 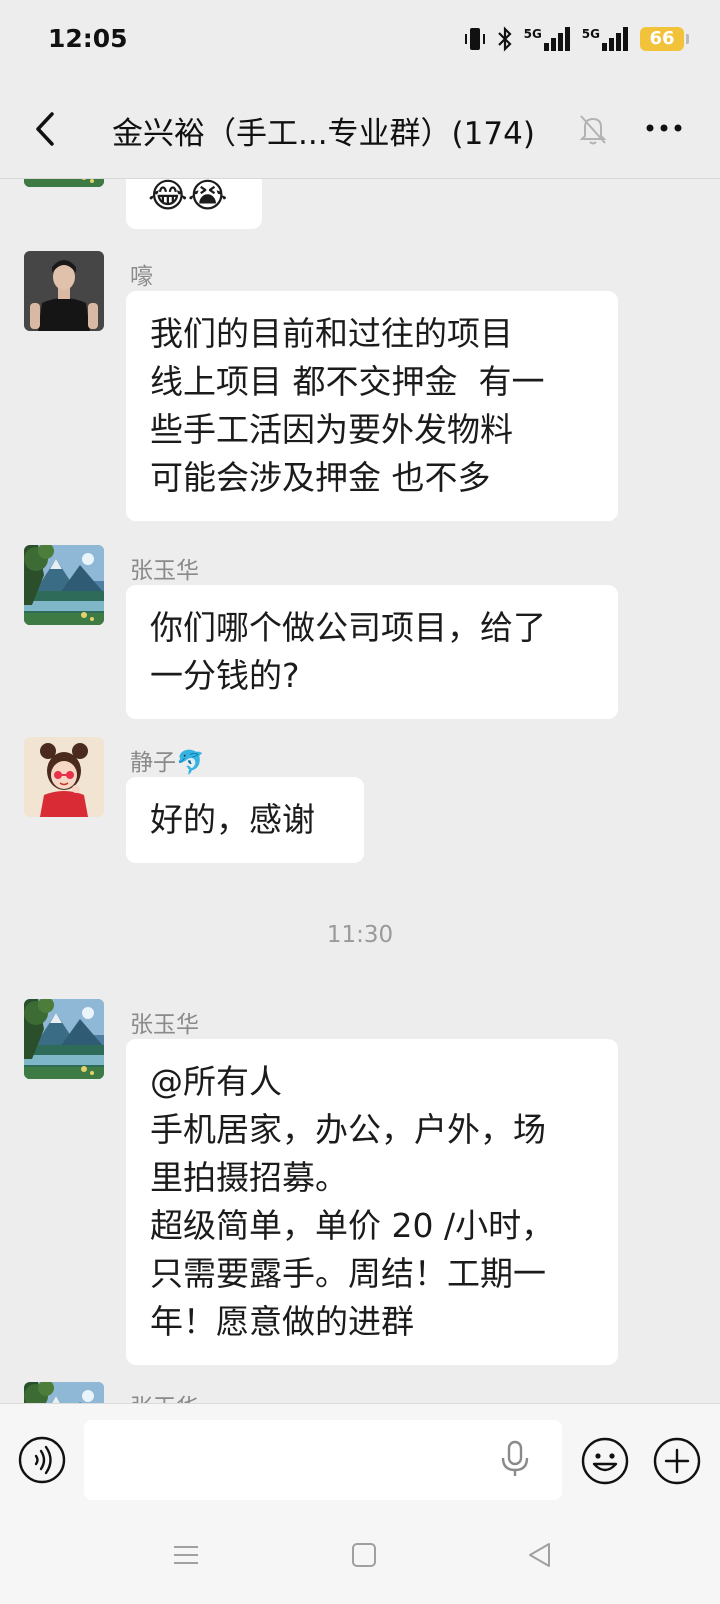 I want to click on bluetooth-icon, so click(x=504, y=39).